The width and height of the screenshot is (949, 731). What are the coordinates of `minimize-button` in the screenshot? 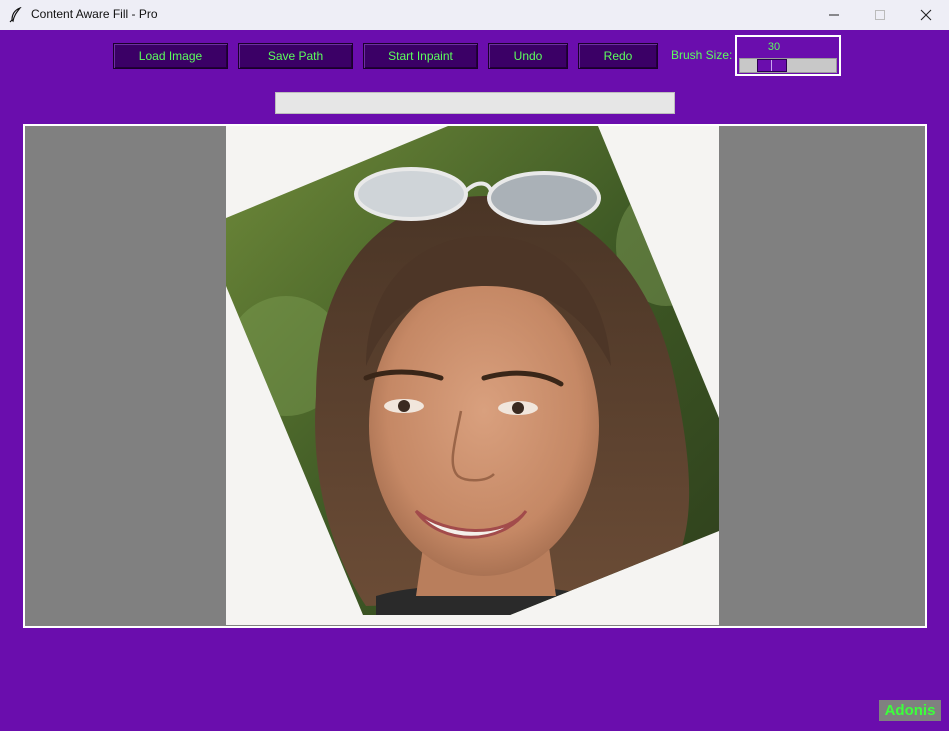 It's located at (834, 15).